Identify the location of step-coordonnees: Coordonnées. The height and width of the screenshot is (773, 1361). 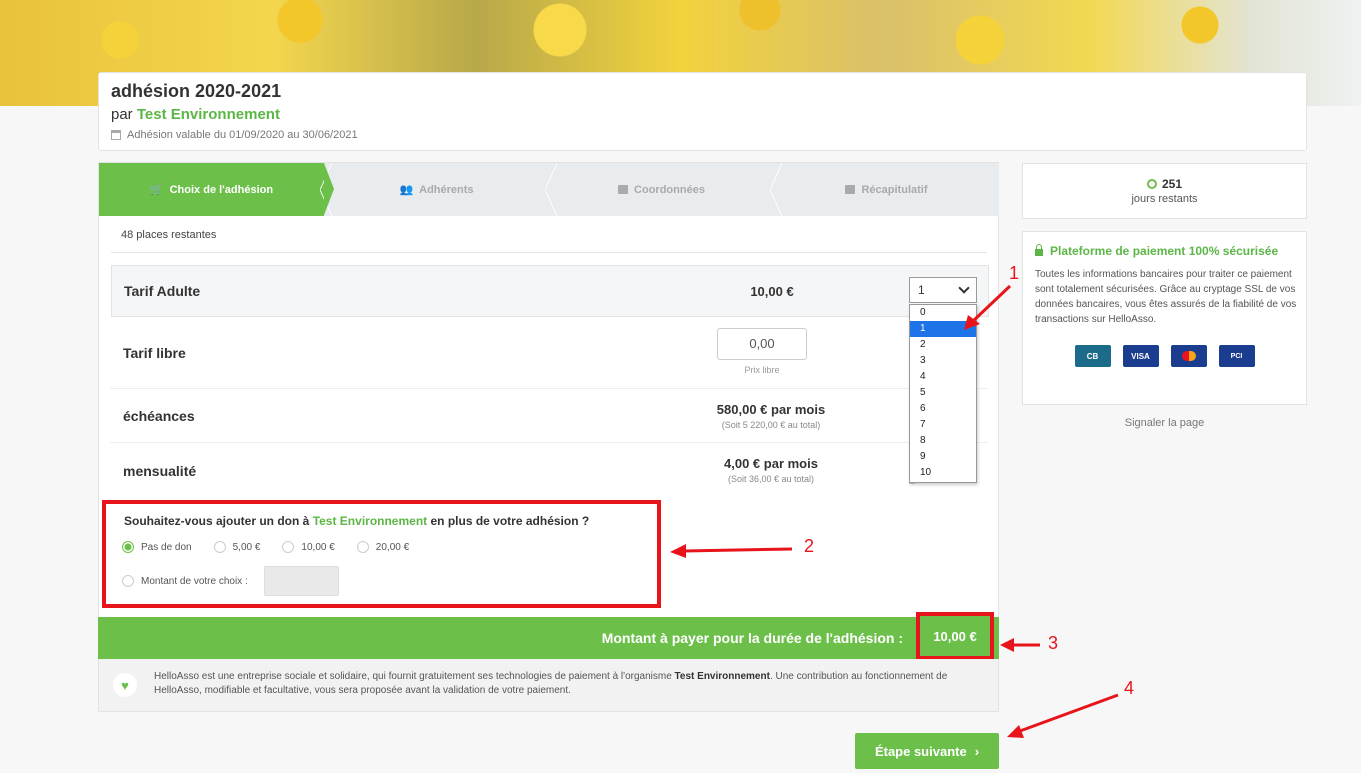
(659, 189).